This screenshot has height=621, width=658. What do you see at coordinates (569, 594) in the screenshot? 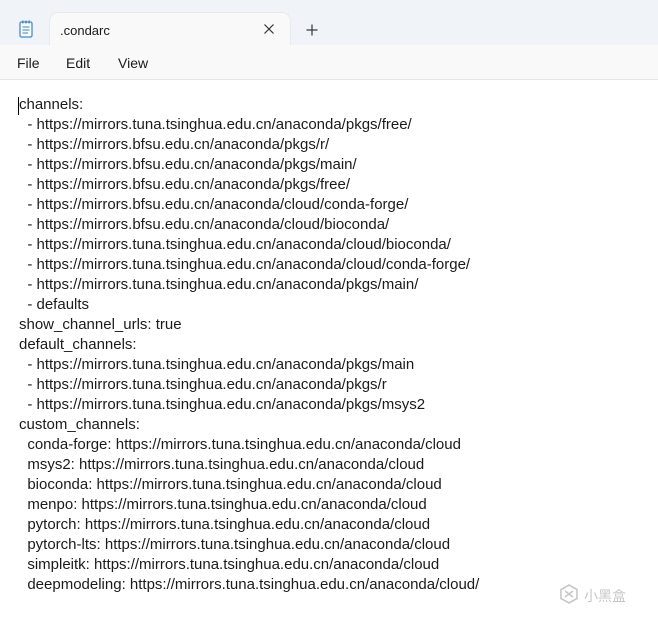
I see `xiaoheihe-logo-icon` at bounding box center [569, 594].